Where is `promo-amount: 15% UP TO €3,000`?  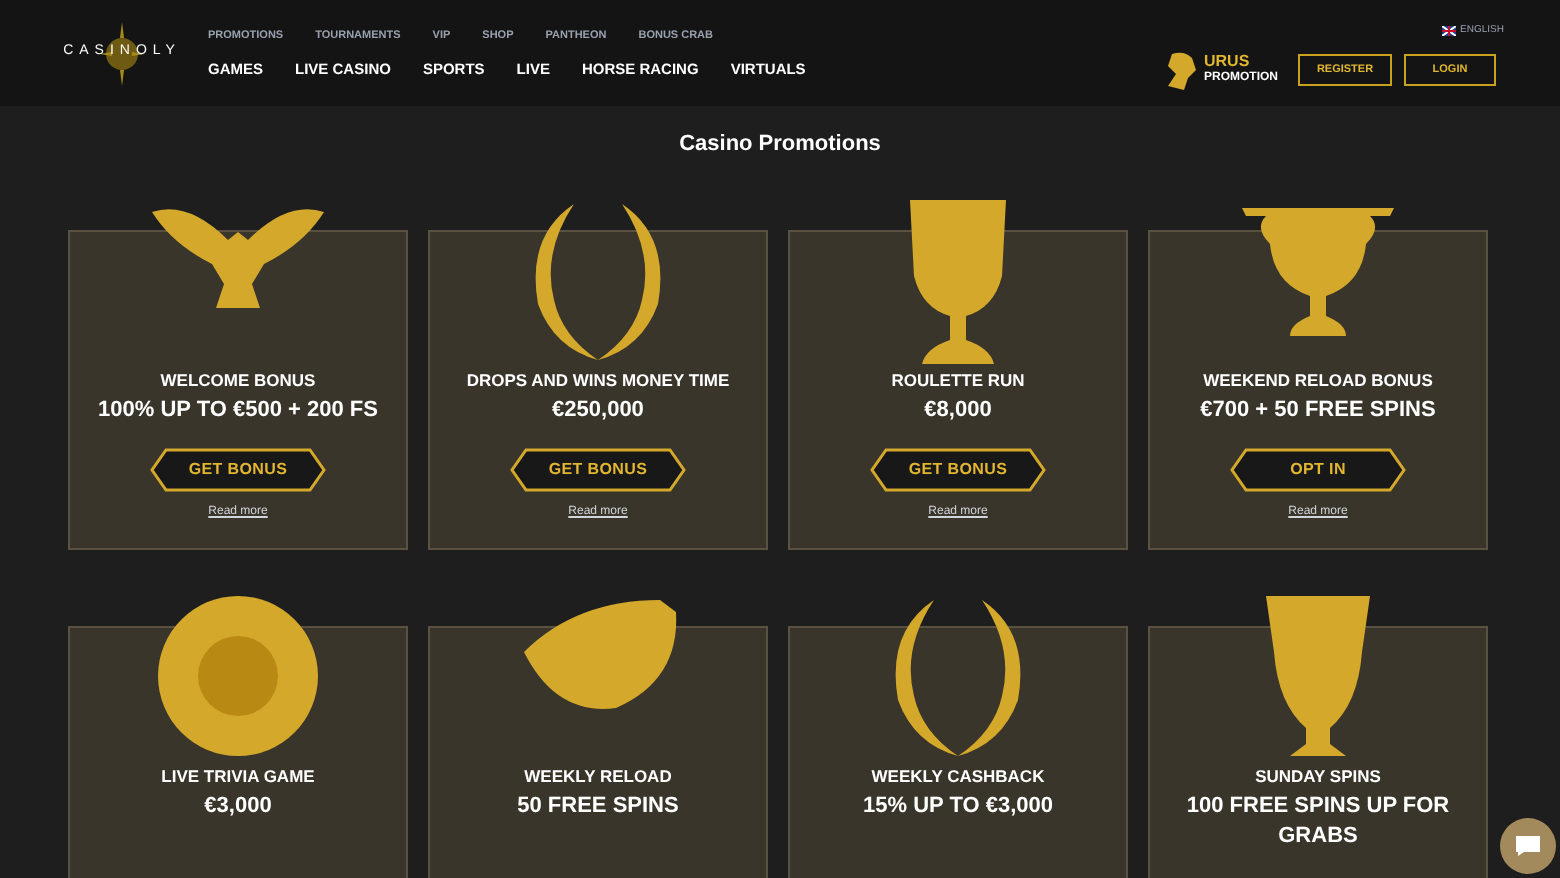
promo-amount: 15% UP TO €3,000 is located at coordinates (958, 807).